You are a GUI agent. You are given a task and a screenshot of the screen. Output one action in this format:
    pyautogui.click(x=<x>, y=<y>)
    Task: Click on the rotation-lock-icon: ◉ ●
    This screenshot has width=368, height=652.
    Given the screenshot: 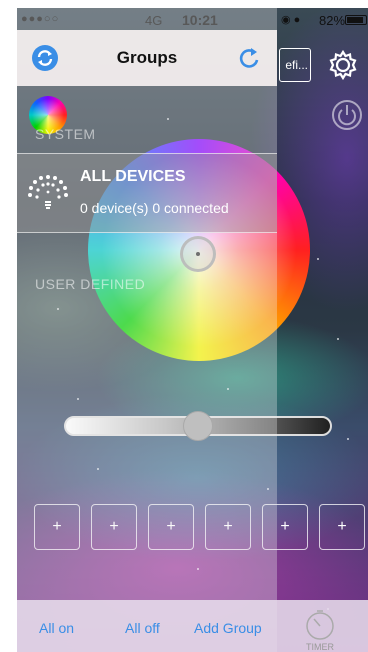 What is the action you would take?
    pyautogui.click(x=291, y=20)
    